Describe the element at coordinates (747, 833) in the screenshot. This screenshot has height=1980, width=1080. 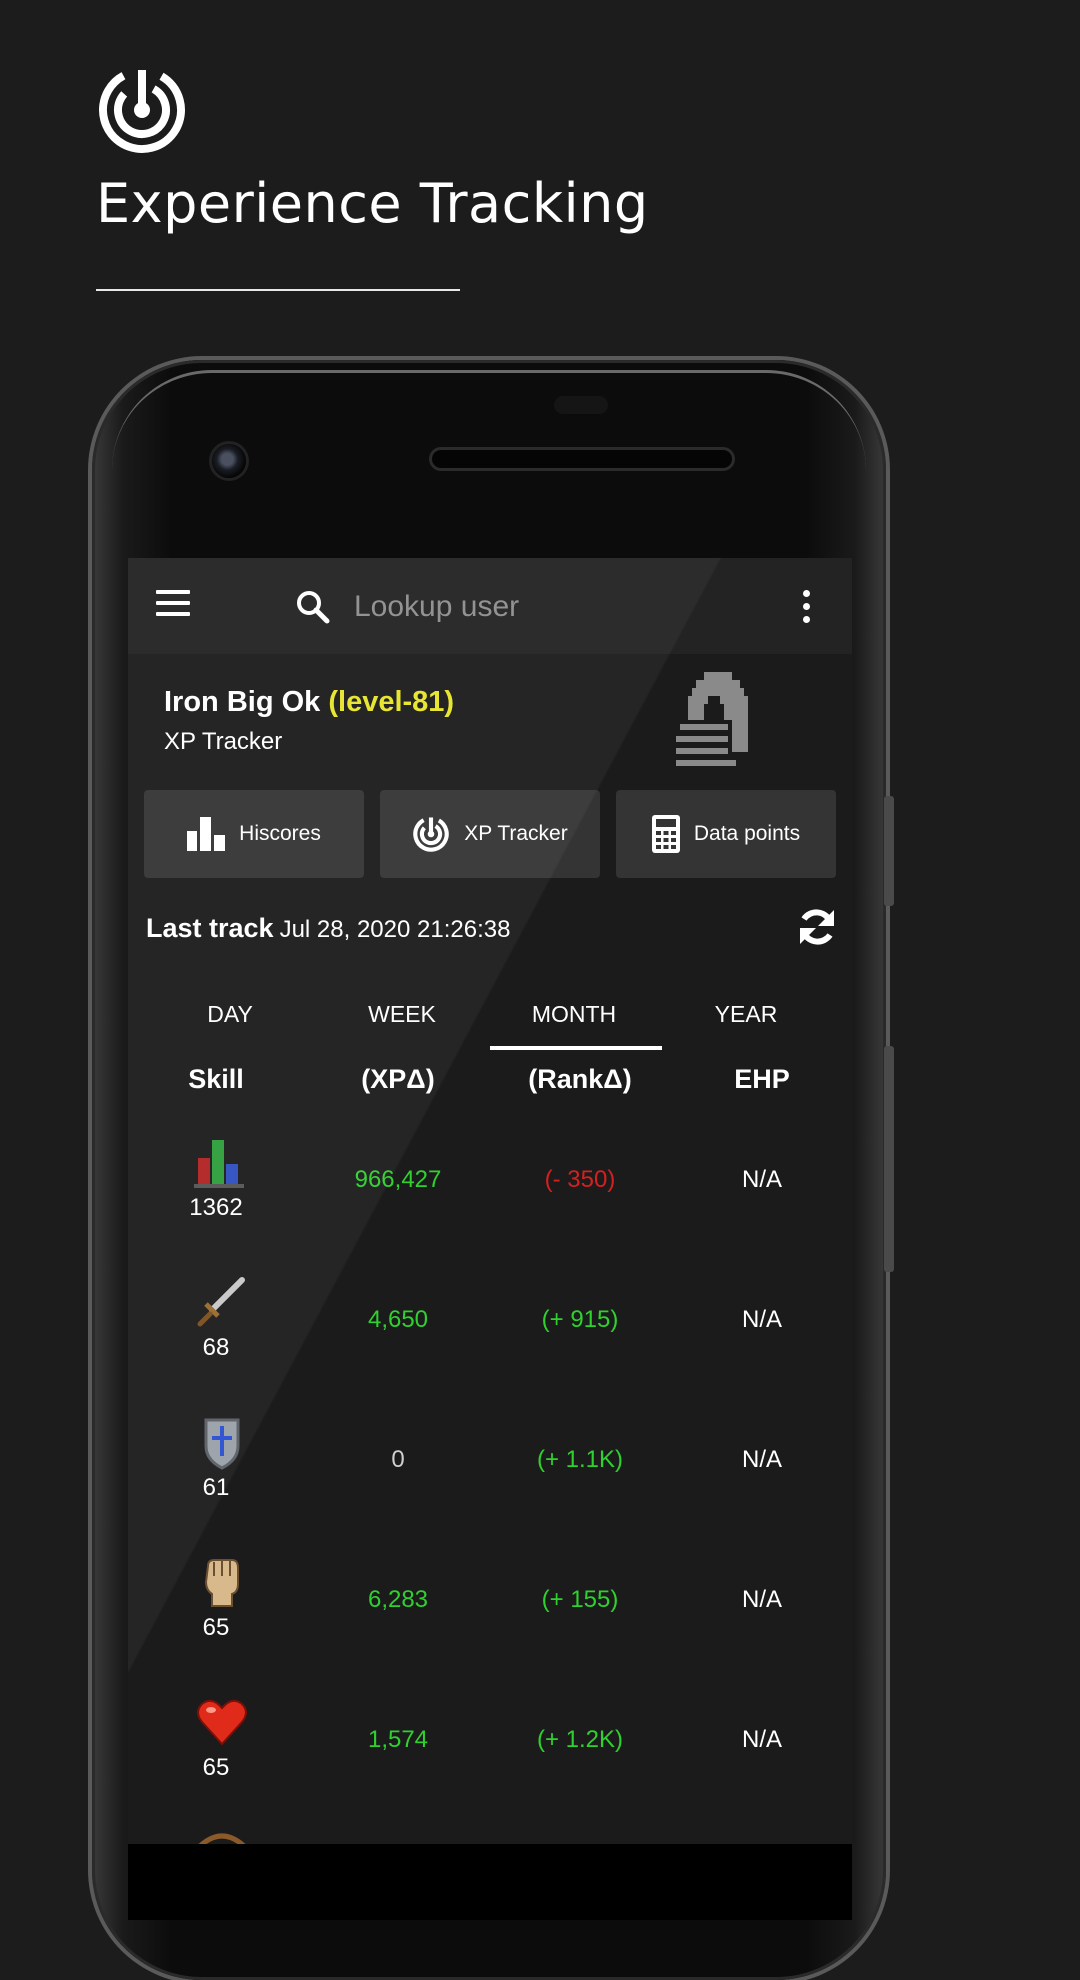
I see `data-points-label: Data points` at that location.